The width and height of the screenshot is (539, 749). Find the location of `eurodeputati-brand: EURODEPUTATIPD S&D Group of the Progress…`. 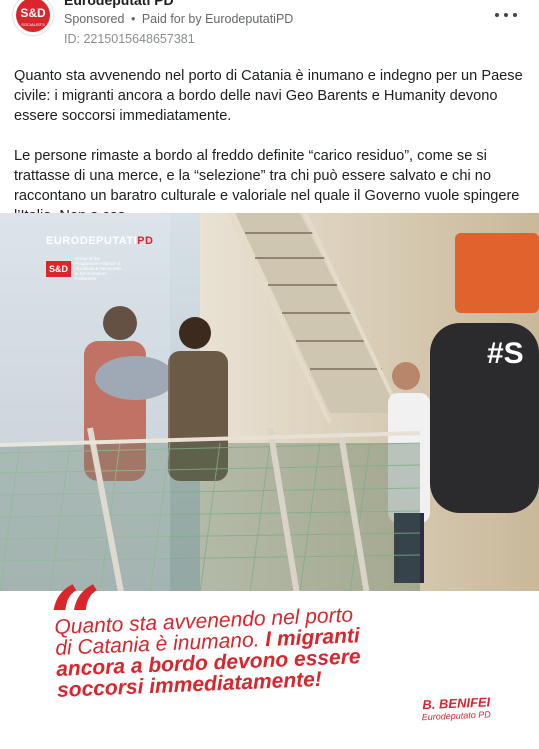

eurodeputati-brand: EURODEPUTATIPD S&D Group of the Progress… is located at coordinates (99, 258).